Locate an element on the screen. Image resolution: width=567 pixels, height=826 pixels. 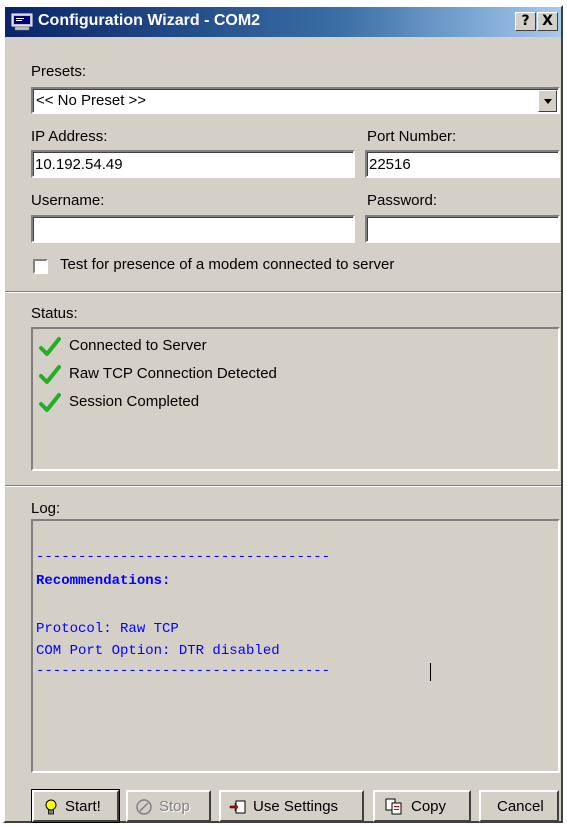
stop-icon is located at coordinates (144, 807).